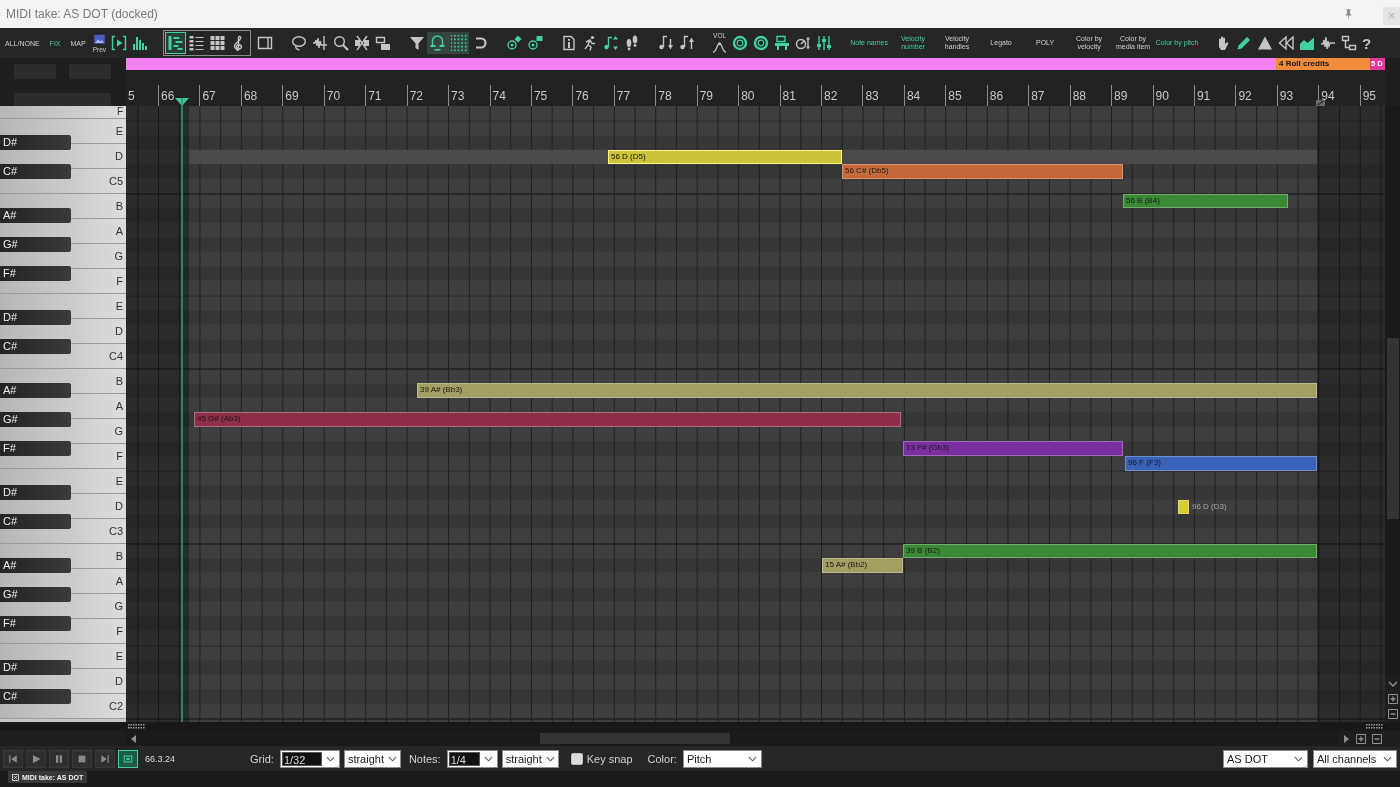 This screenshot has width=1400, height=787. Describe the element at coordinates (382, 43) in the screenshot. I see `stack-icon` at that location.